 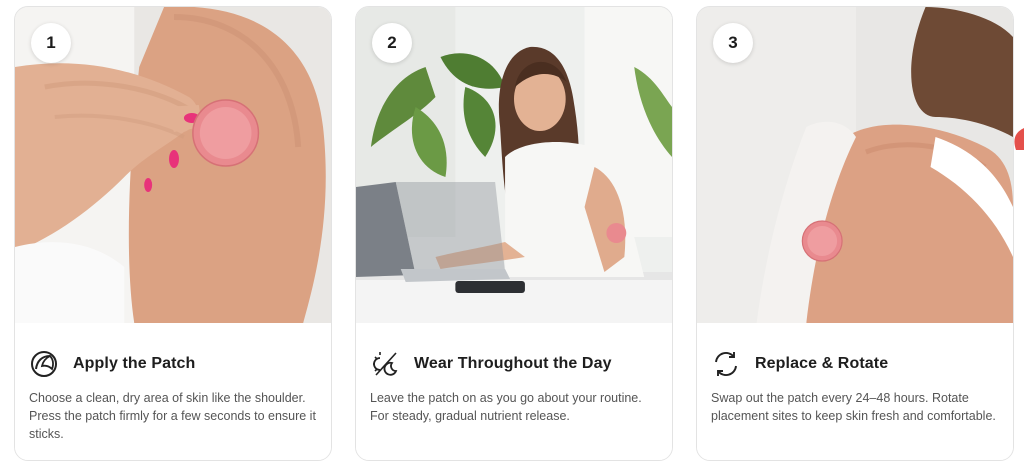 I want to click on scroll-edge-indicator, so click(x=1019, y=139).